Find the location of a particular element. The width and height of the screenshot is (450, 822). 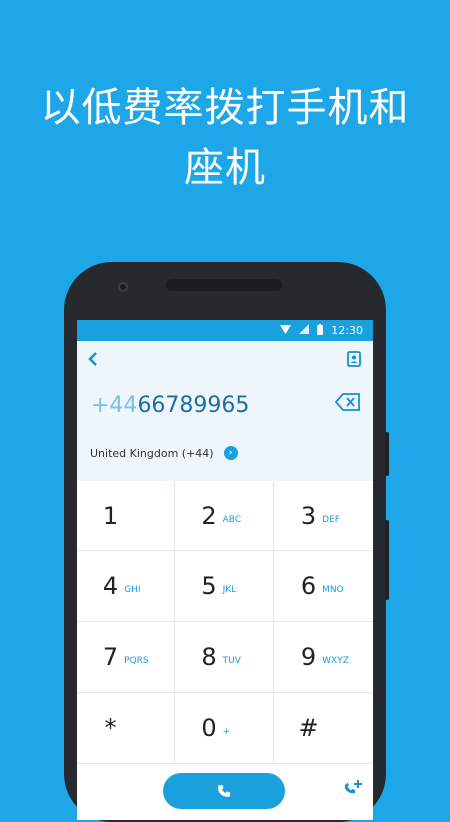

backspace-icon is located at coordinates (347, 402).